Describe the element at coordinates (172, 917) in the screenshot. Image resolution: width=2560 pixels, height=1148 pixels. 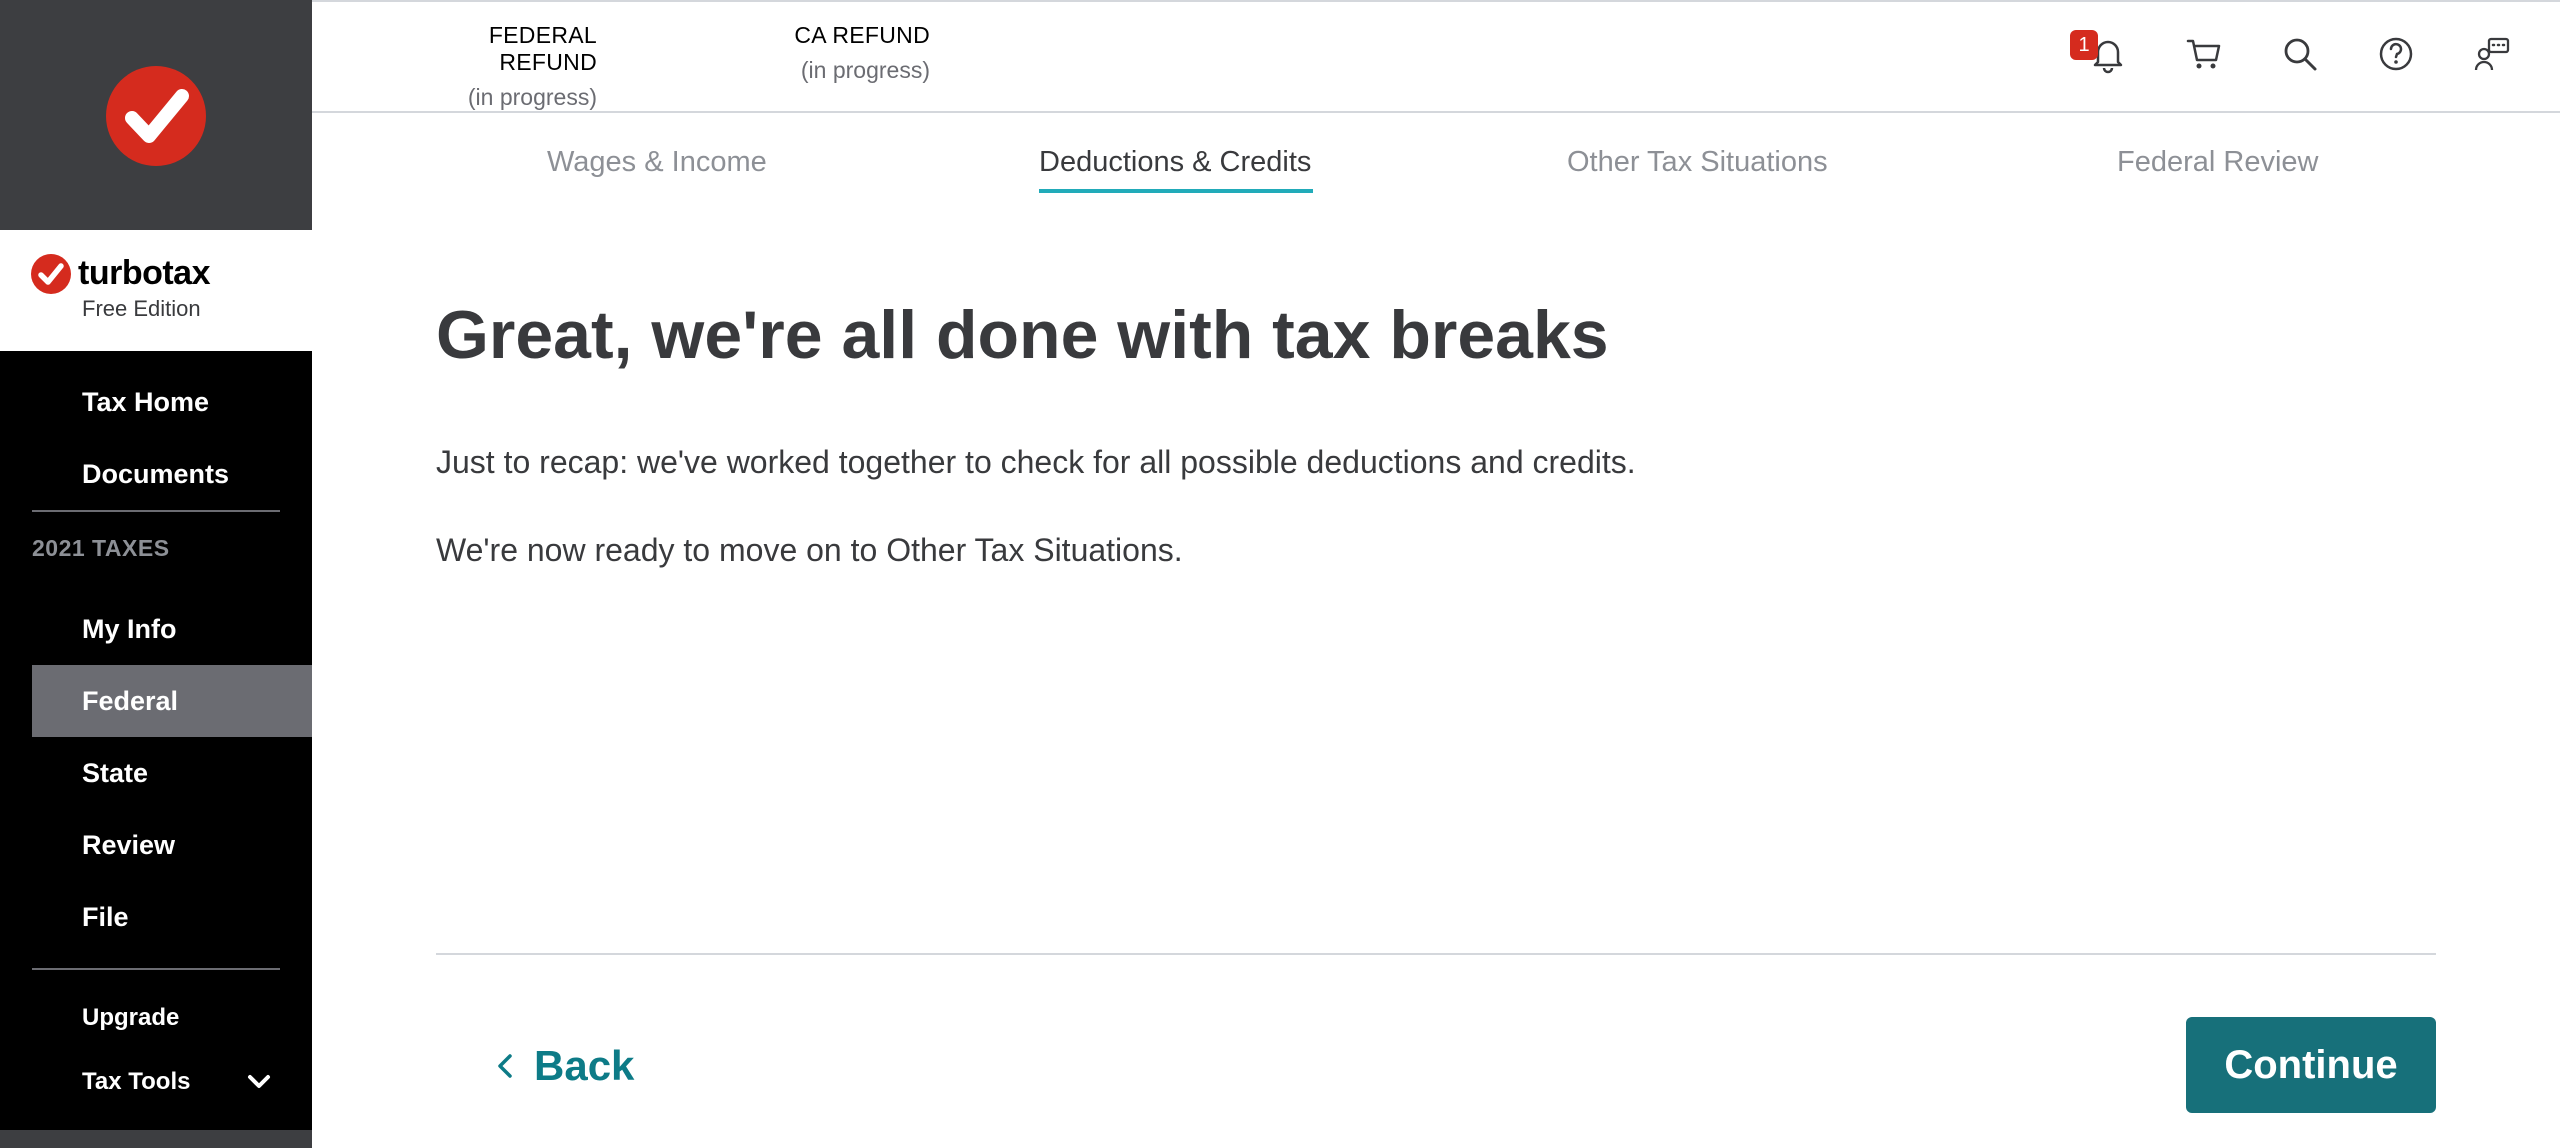
I see `sidebar-item-file: File` at that location.